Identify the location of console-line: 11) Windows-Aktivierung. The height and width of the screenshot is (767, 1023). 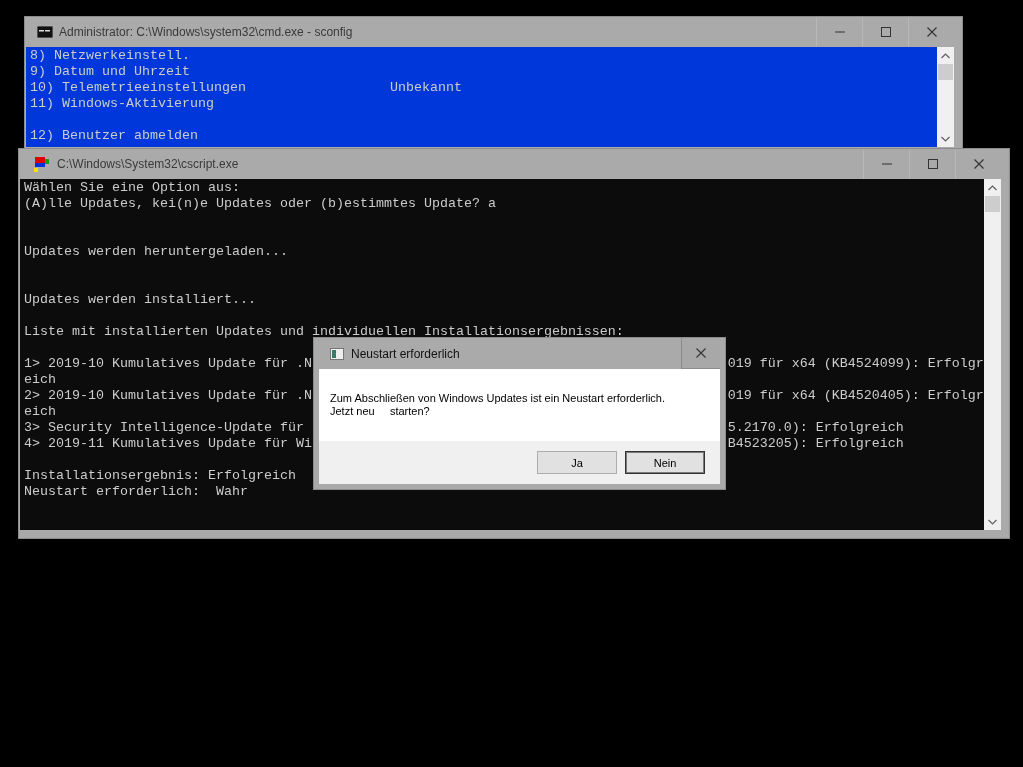
(122, 103).